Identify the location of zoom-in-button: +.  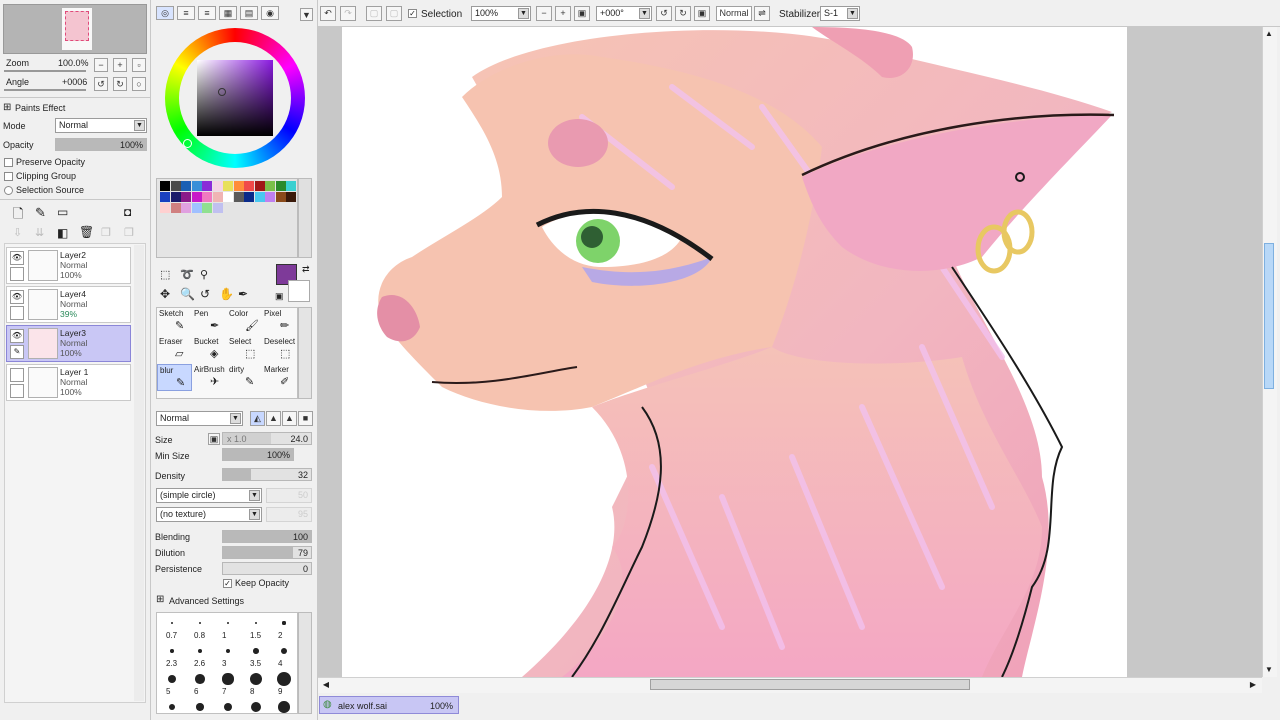
(120, 65).